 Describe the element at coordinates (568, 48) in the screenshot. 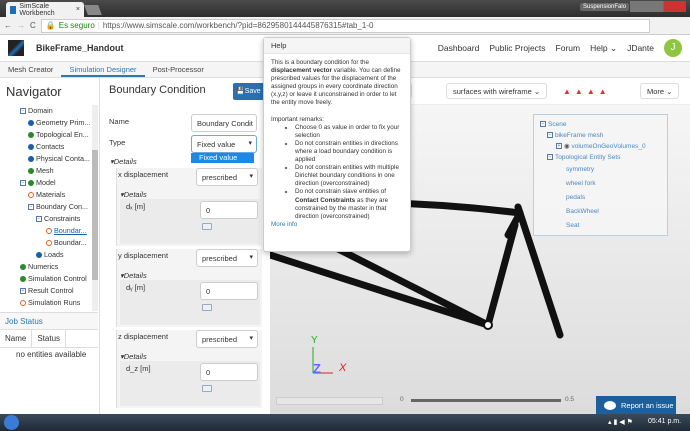

I see `nav-forum: Forum` at that location.